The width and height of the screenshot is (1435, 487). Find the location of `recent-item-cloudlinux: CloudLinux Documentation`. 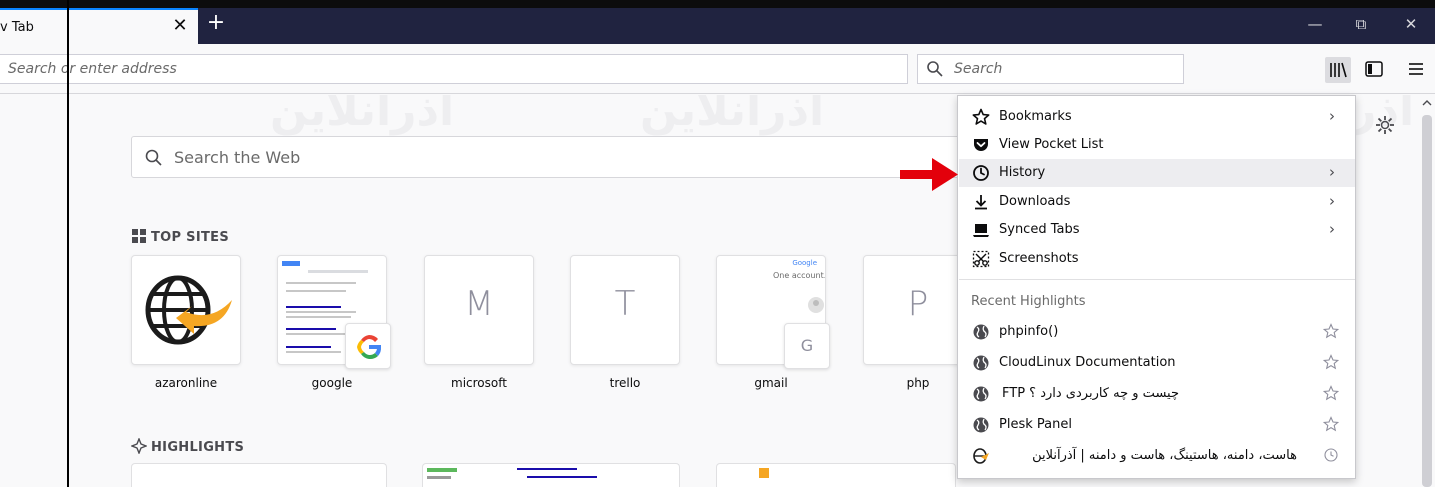

recent-item-cloudlinux: CloudLinux Documentation is located at coordinates (1157, 363).